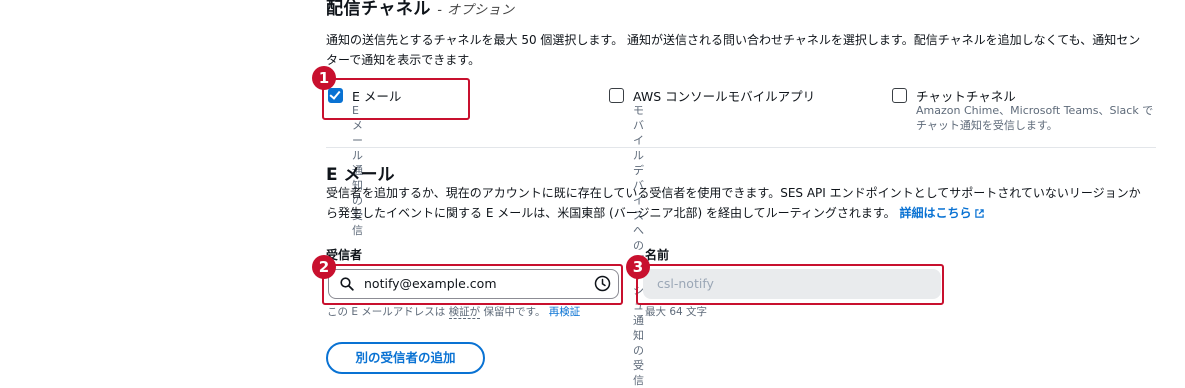 Image resolution: width=1185 pixels, height=388 pixels. What do you see at coordinates (324, 267) in the screenshot?
I see `annotation-badge-2: 2` at bounding box center [324, 267].